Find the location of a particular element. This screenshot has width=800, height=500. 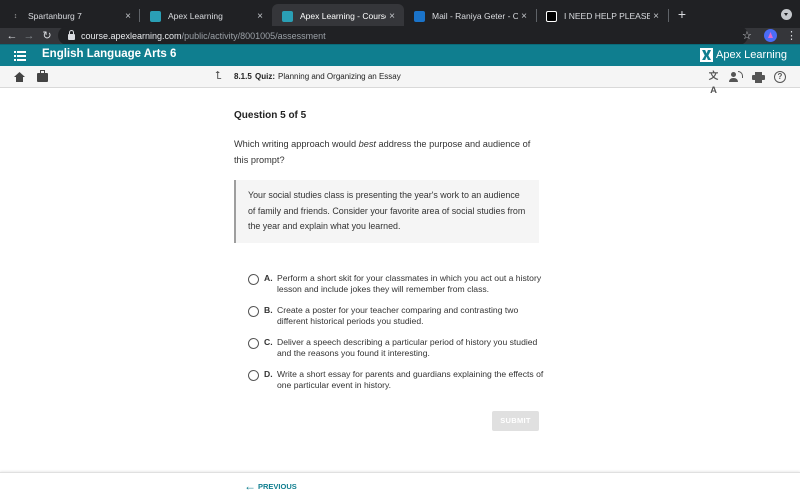

browser-tab: I NEED HELP PLEASE HURRY - × is located at coordinates (602, 16).